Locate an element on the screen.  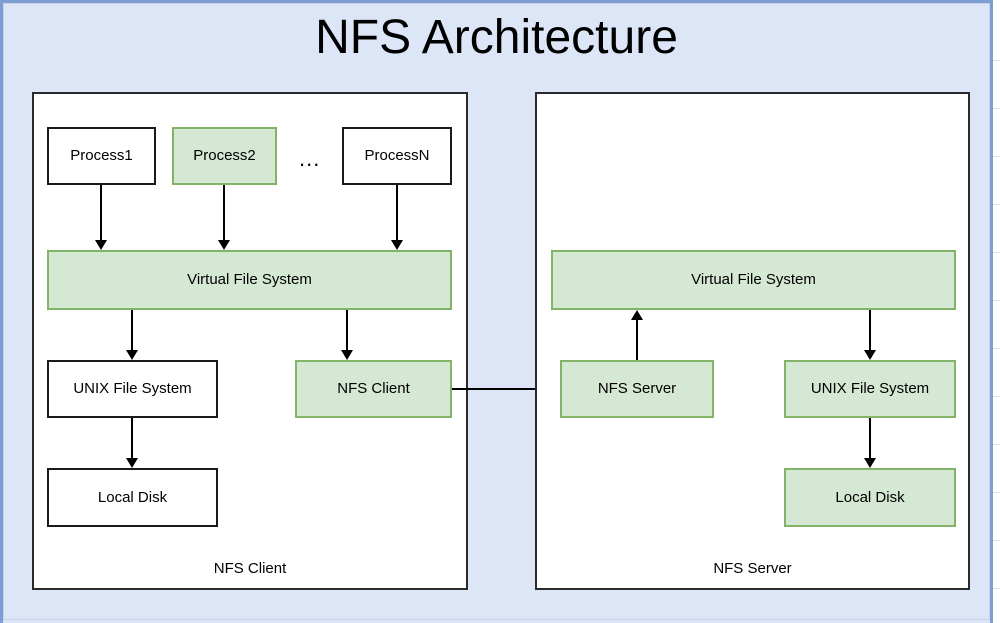
node-processN: ProcessN is located at coordinates (397, 156).